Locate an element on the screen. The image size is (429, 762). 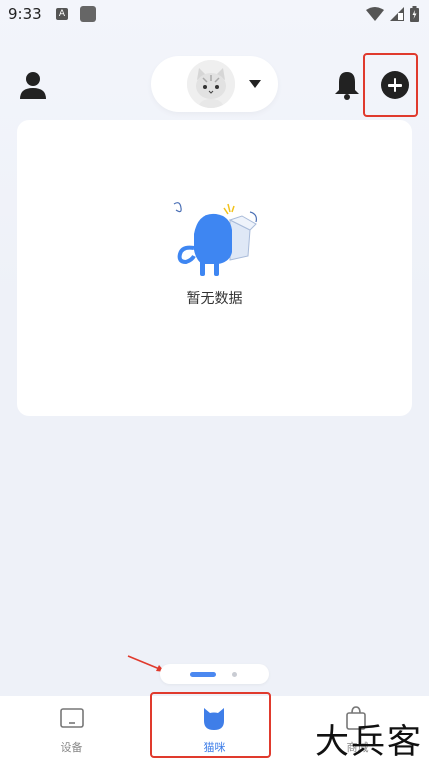
battery-icon is located at coordinates (414, 14).